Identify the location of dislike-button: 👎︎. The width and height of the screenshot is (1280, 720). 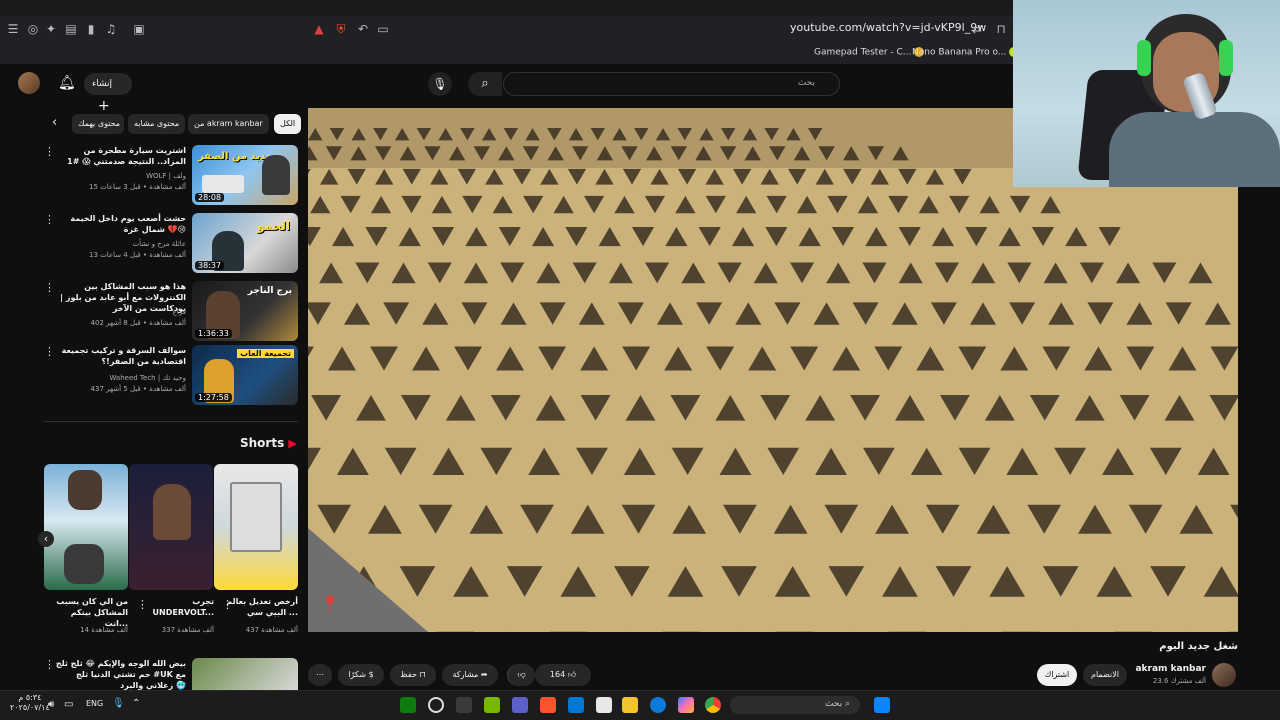
(521, 675).